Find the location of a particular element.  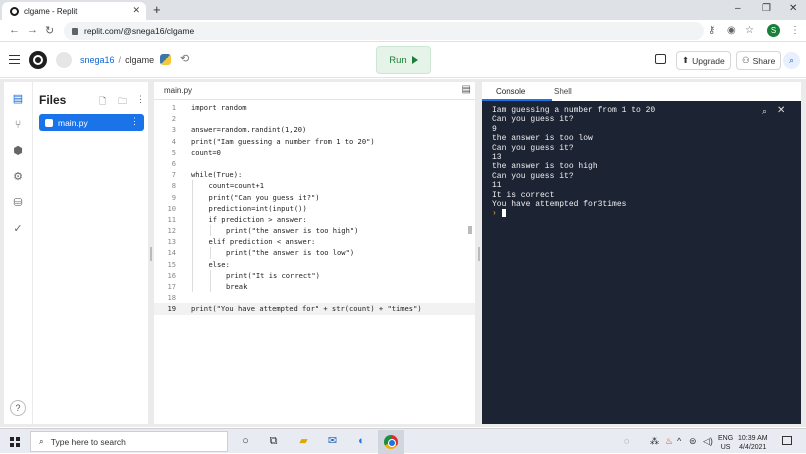

console-line: the answer is too high is located at coordinates (545, 167).